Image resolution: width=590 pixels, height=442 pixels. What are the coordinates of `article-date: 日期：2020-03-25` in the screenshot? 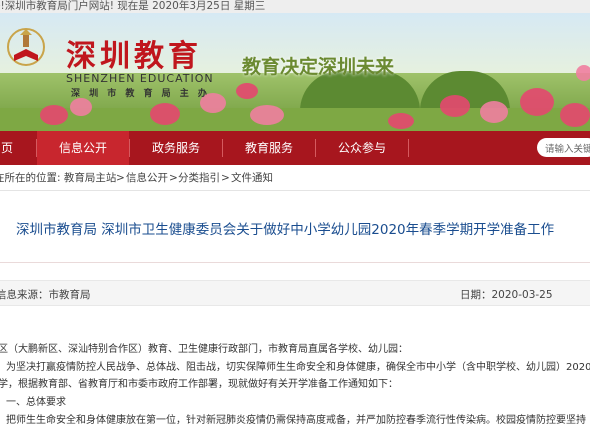 It's located at (506, 295).